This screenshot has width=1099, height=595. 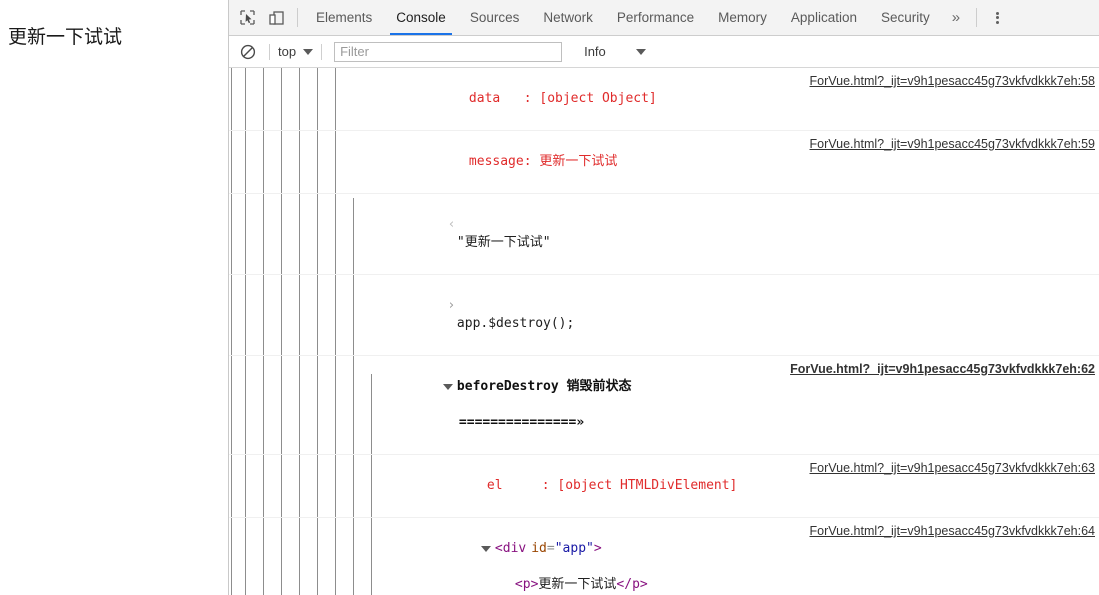 I want to click on input-arrow-icon: ›, so click(x=451, y=305).